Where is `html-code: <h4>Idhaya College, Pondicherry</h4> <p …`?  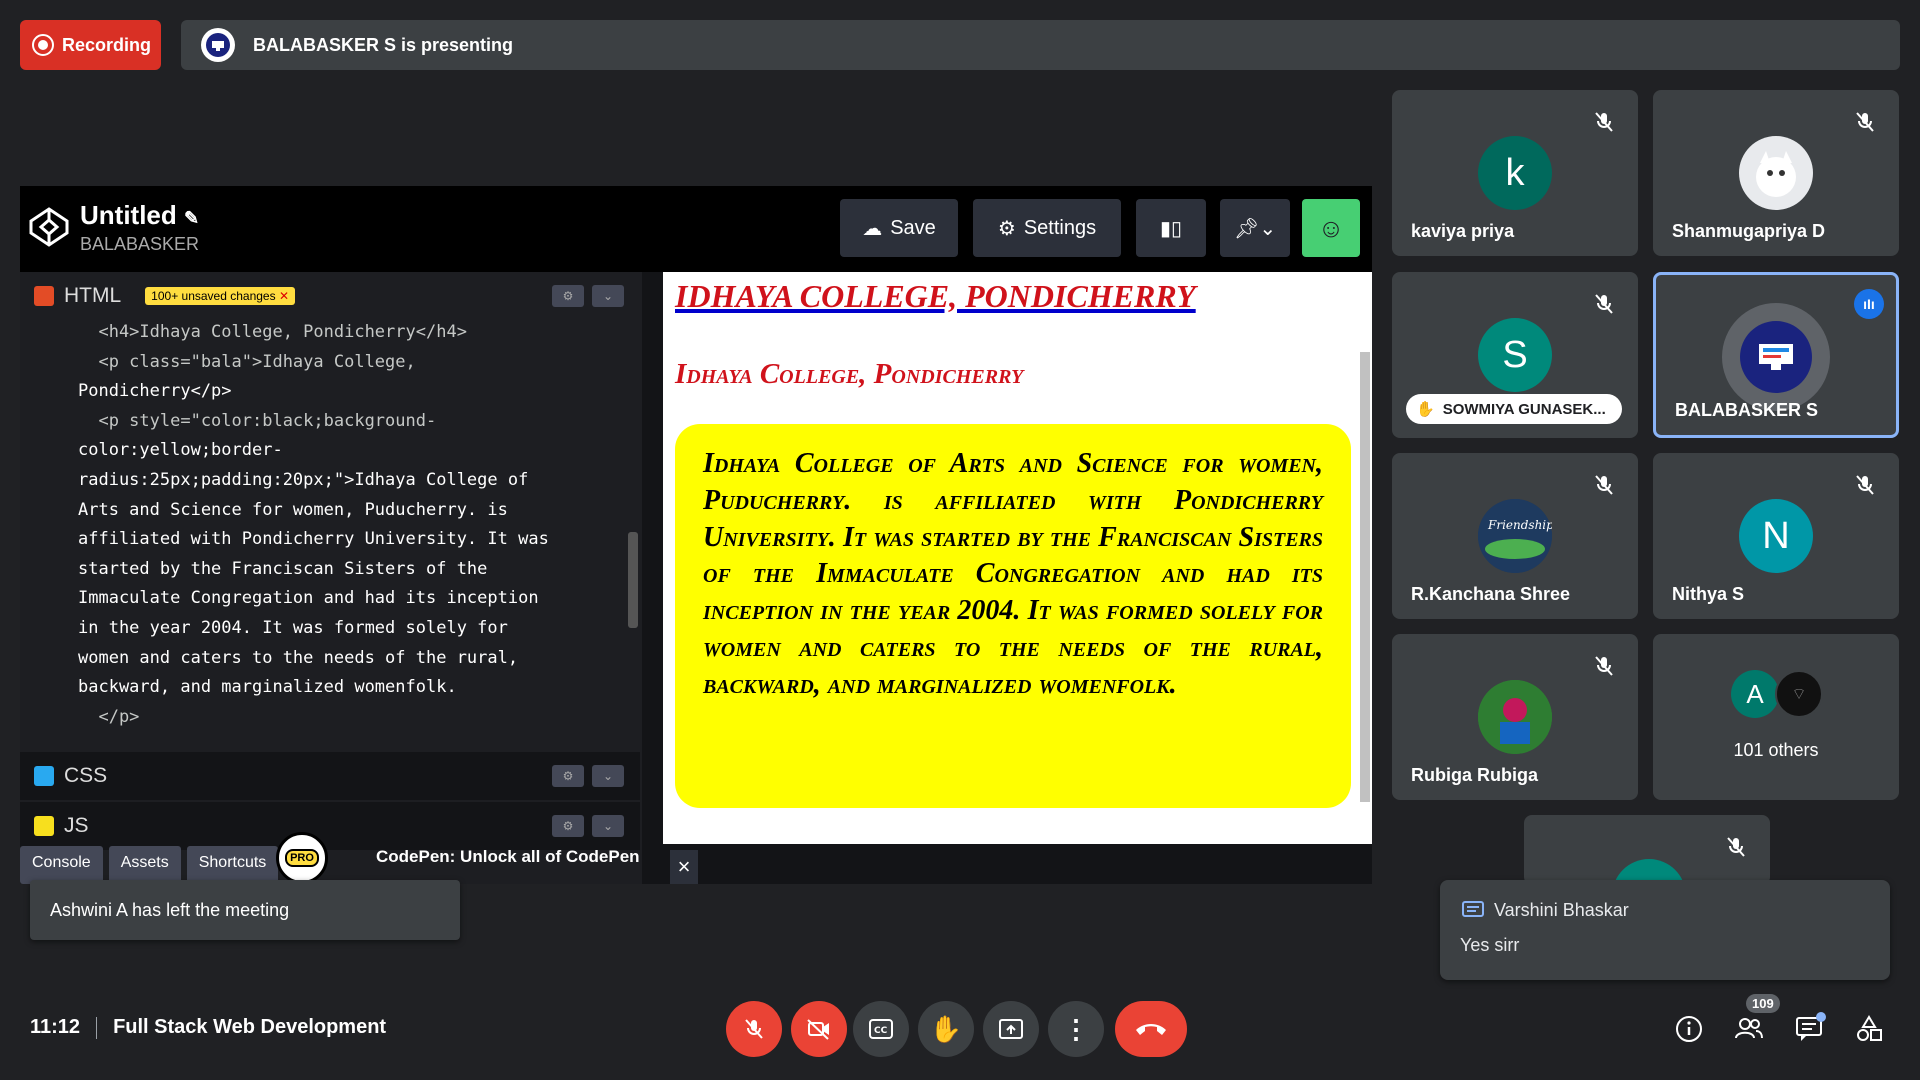 html-code: <h4>Idhaya College, Pondicherry</h4> <p … is located at coordinates (330, 533).